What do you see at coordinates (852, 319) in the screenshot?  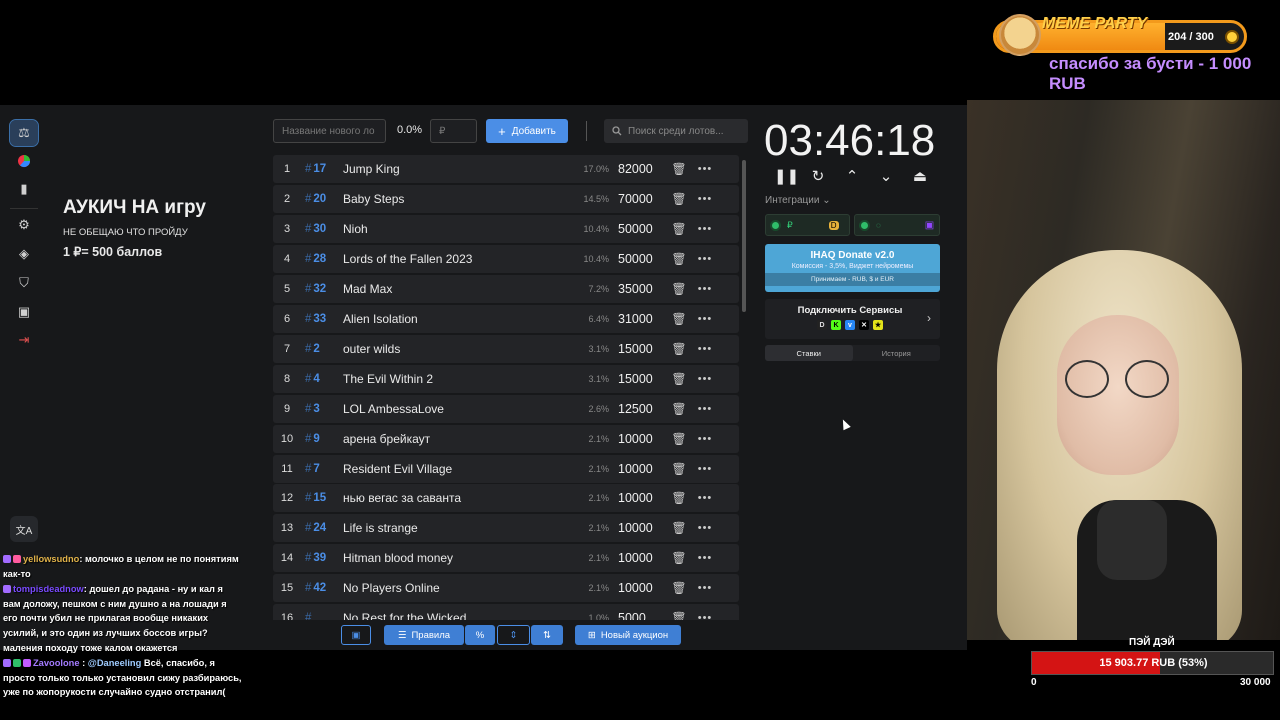 I see `connect-services-card: Подключить Сервисы D K v ✕ ★ ›` at bounding box center [852, 319].